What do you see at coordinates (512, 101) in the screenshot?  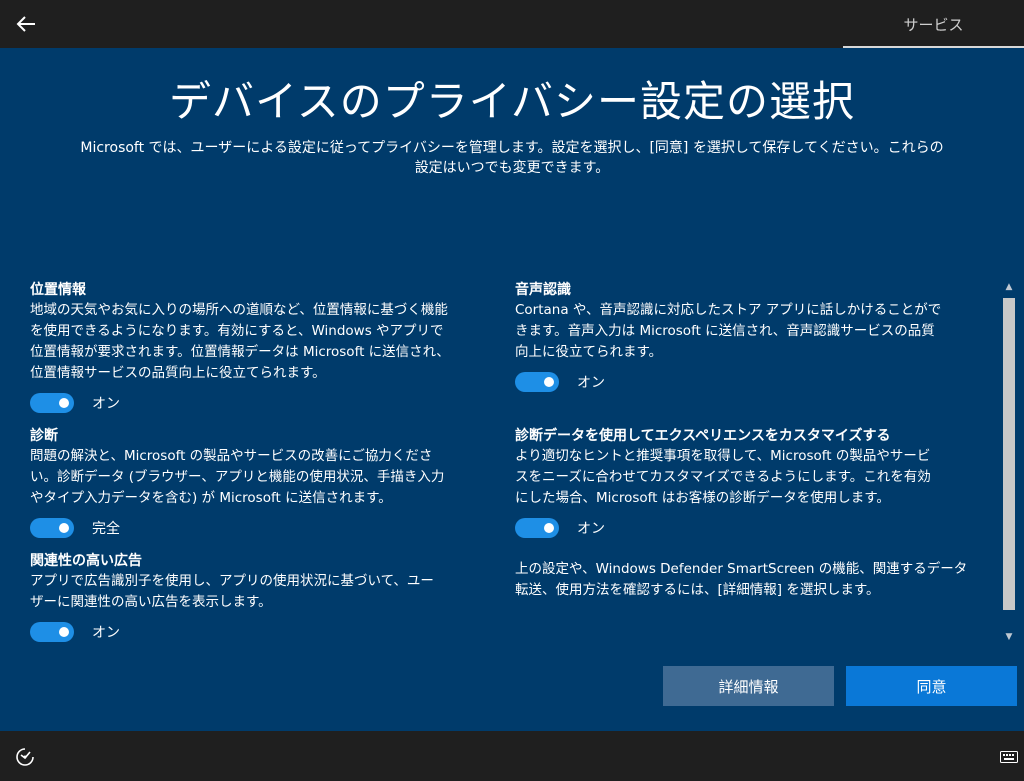 I see `page-title: デバイスのプライバシー設定の選択` at bounding box center [512, 101].